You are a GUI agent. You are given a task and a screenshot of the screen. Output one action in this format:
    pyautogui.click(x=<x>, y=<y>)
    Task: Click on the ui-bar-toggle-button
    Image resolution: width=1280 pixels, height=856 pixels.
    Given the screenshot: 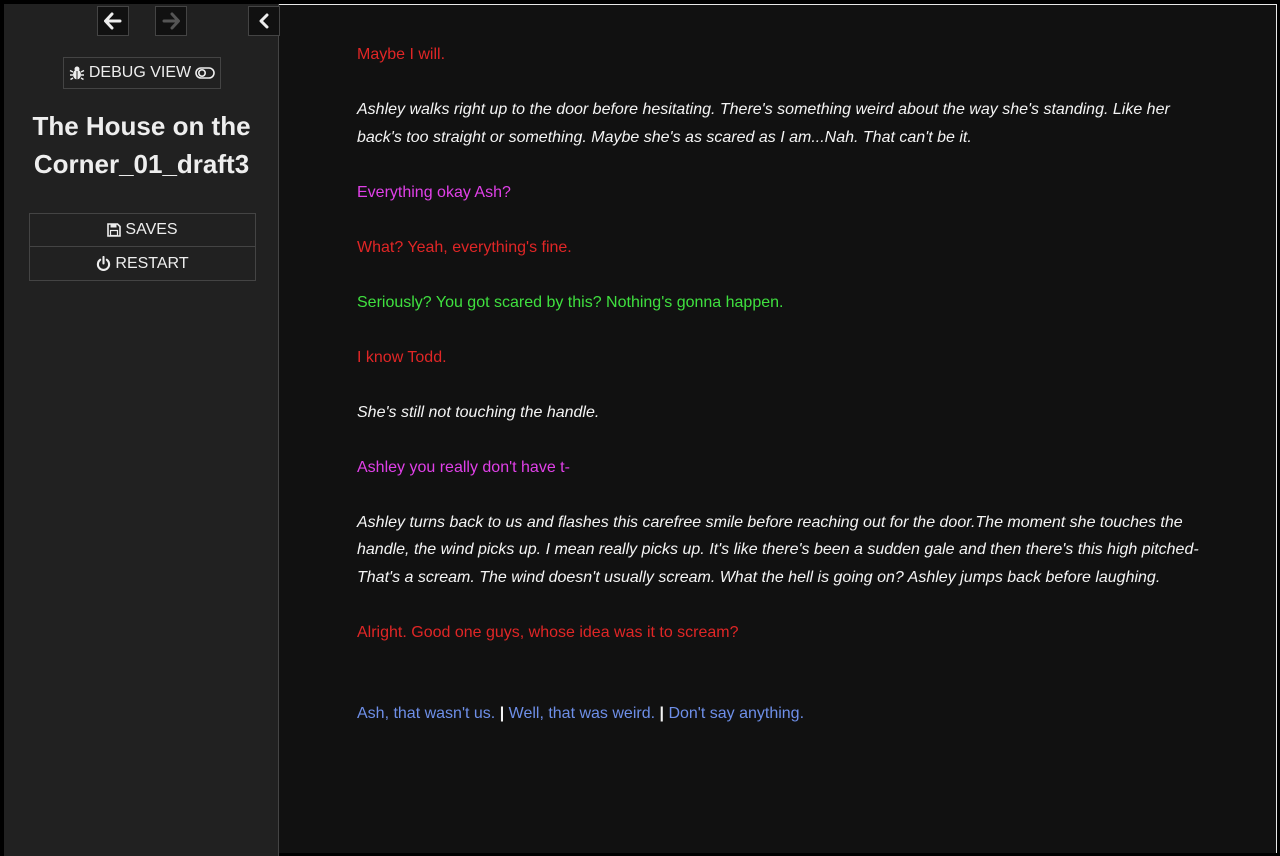 What is the action you would take?
    pyautogui.click(x=264, y=21)
    